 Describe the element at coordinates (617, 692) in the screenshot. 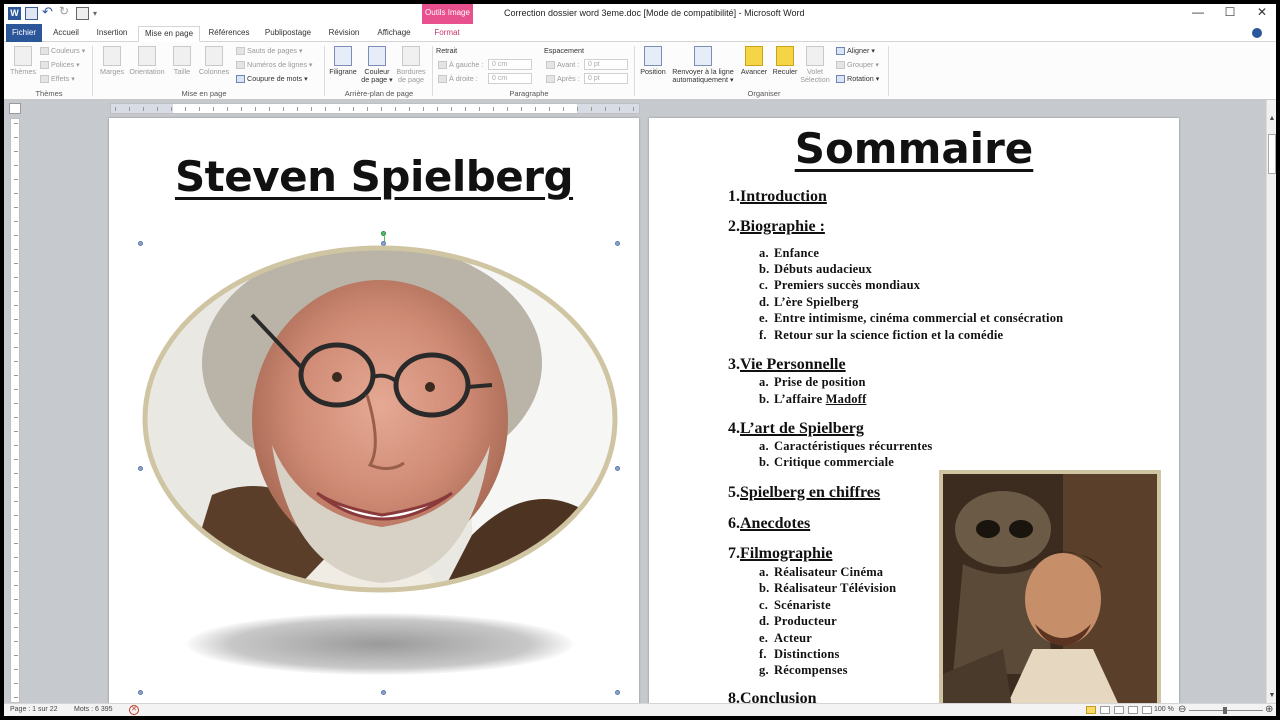

I see `resize-handle-se` at that location.